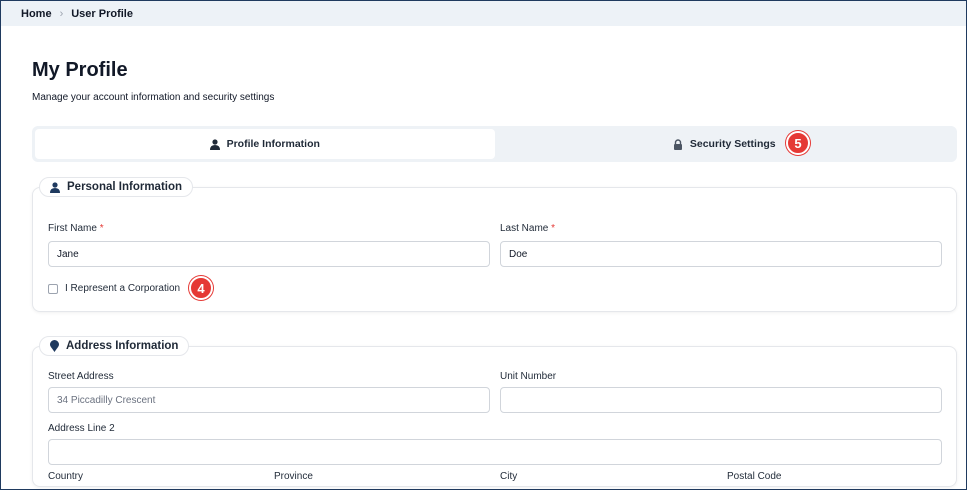  Describe the element at coordinates (483, 13) in the screenshot. I see `breadcrumb: Home › User Profile` at that location.